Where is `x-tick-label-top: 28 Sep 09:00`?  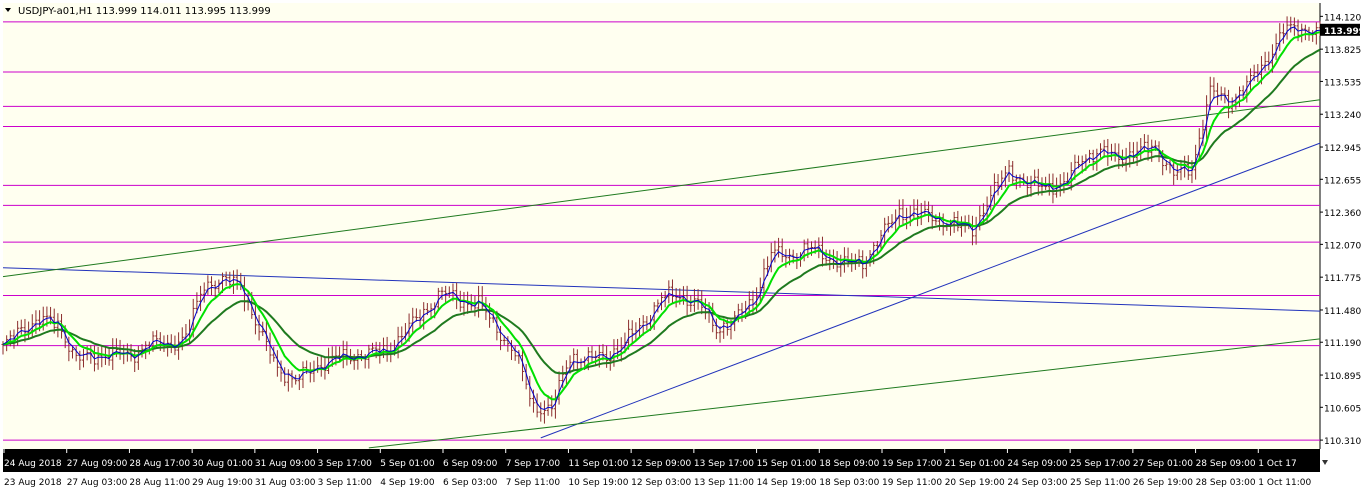 x-tick-label-top: 28 Sep 09:00 is located at coordinates (1226, 464).